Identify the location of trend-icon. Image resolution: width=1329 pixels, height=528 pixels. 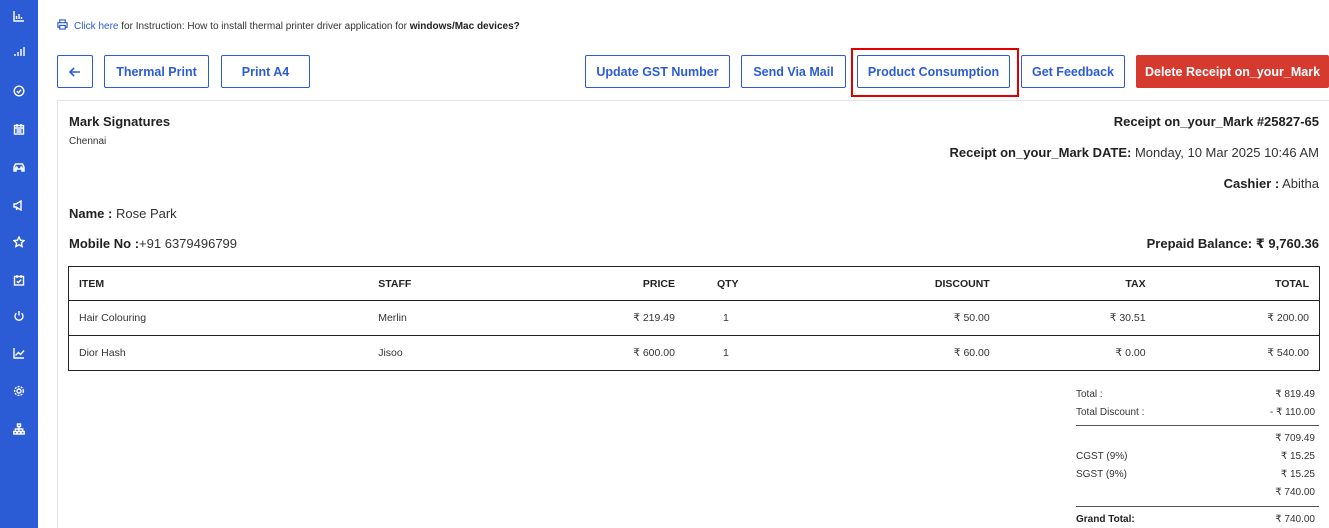
(19, 353).